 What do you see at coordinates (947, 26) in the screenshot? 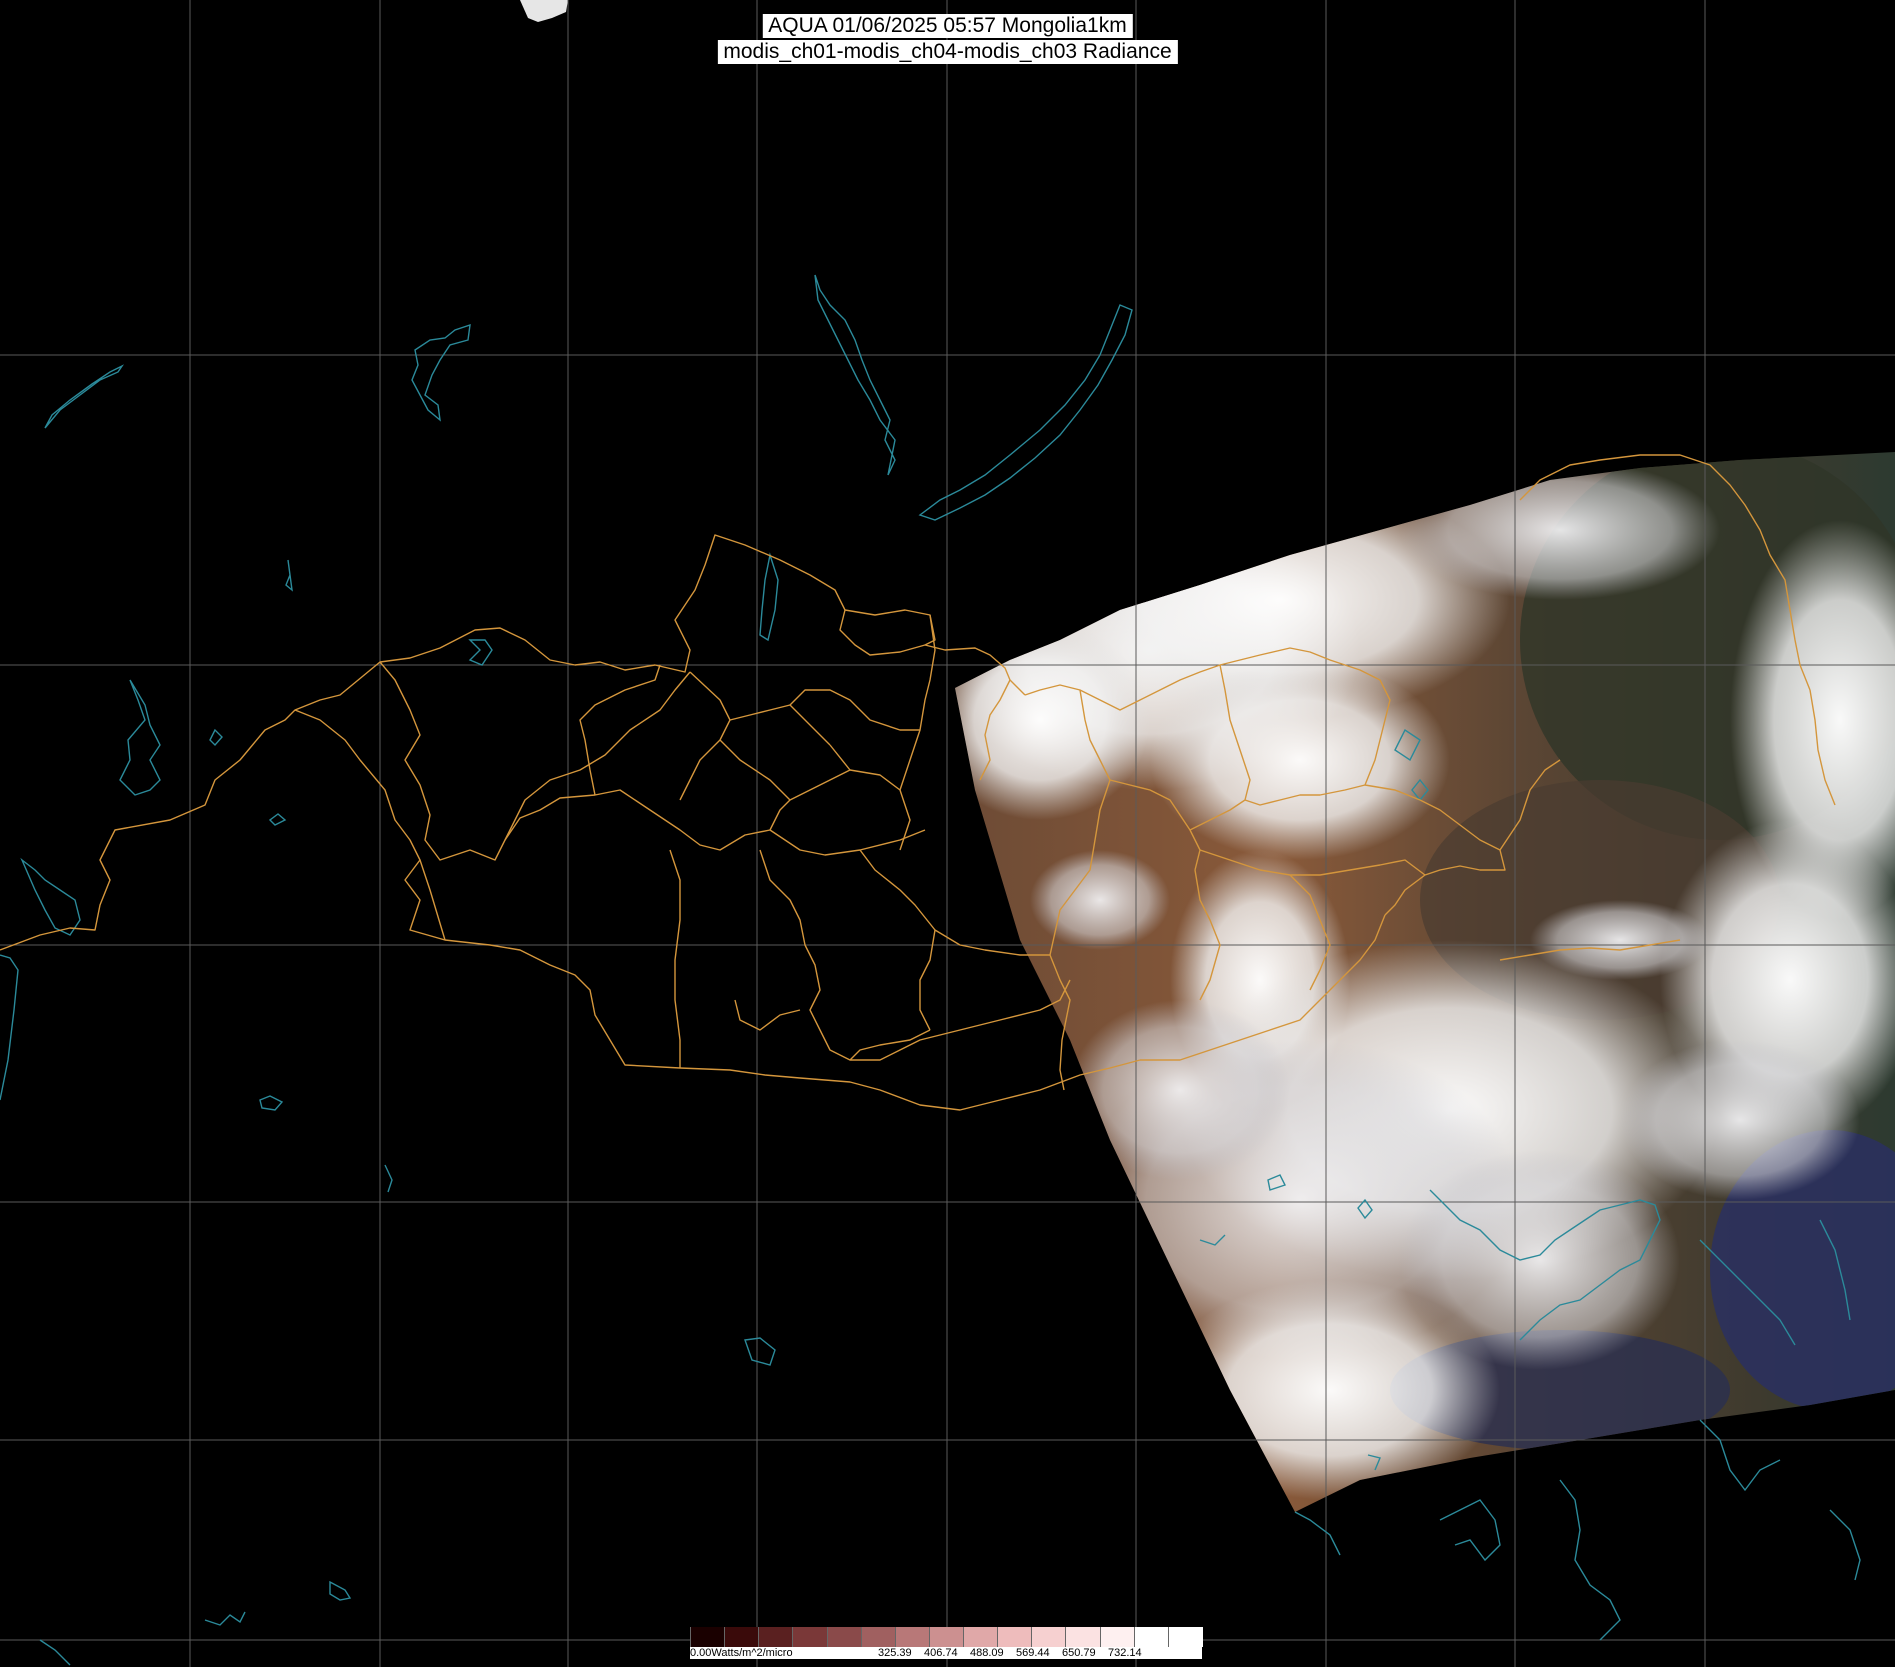
I see `image-title: AQUA 01/06/2025 05:57 Mongolia1km` at bounding box center [947, 26].